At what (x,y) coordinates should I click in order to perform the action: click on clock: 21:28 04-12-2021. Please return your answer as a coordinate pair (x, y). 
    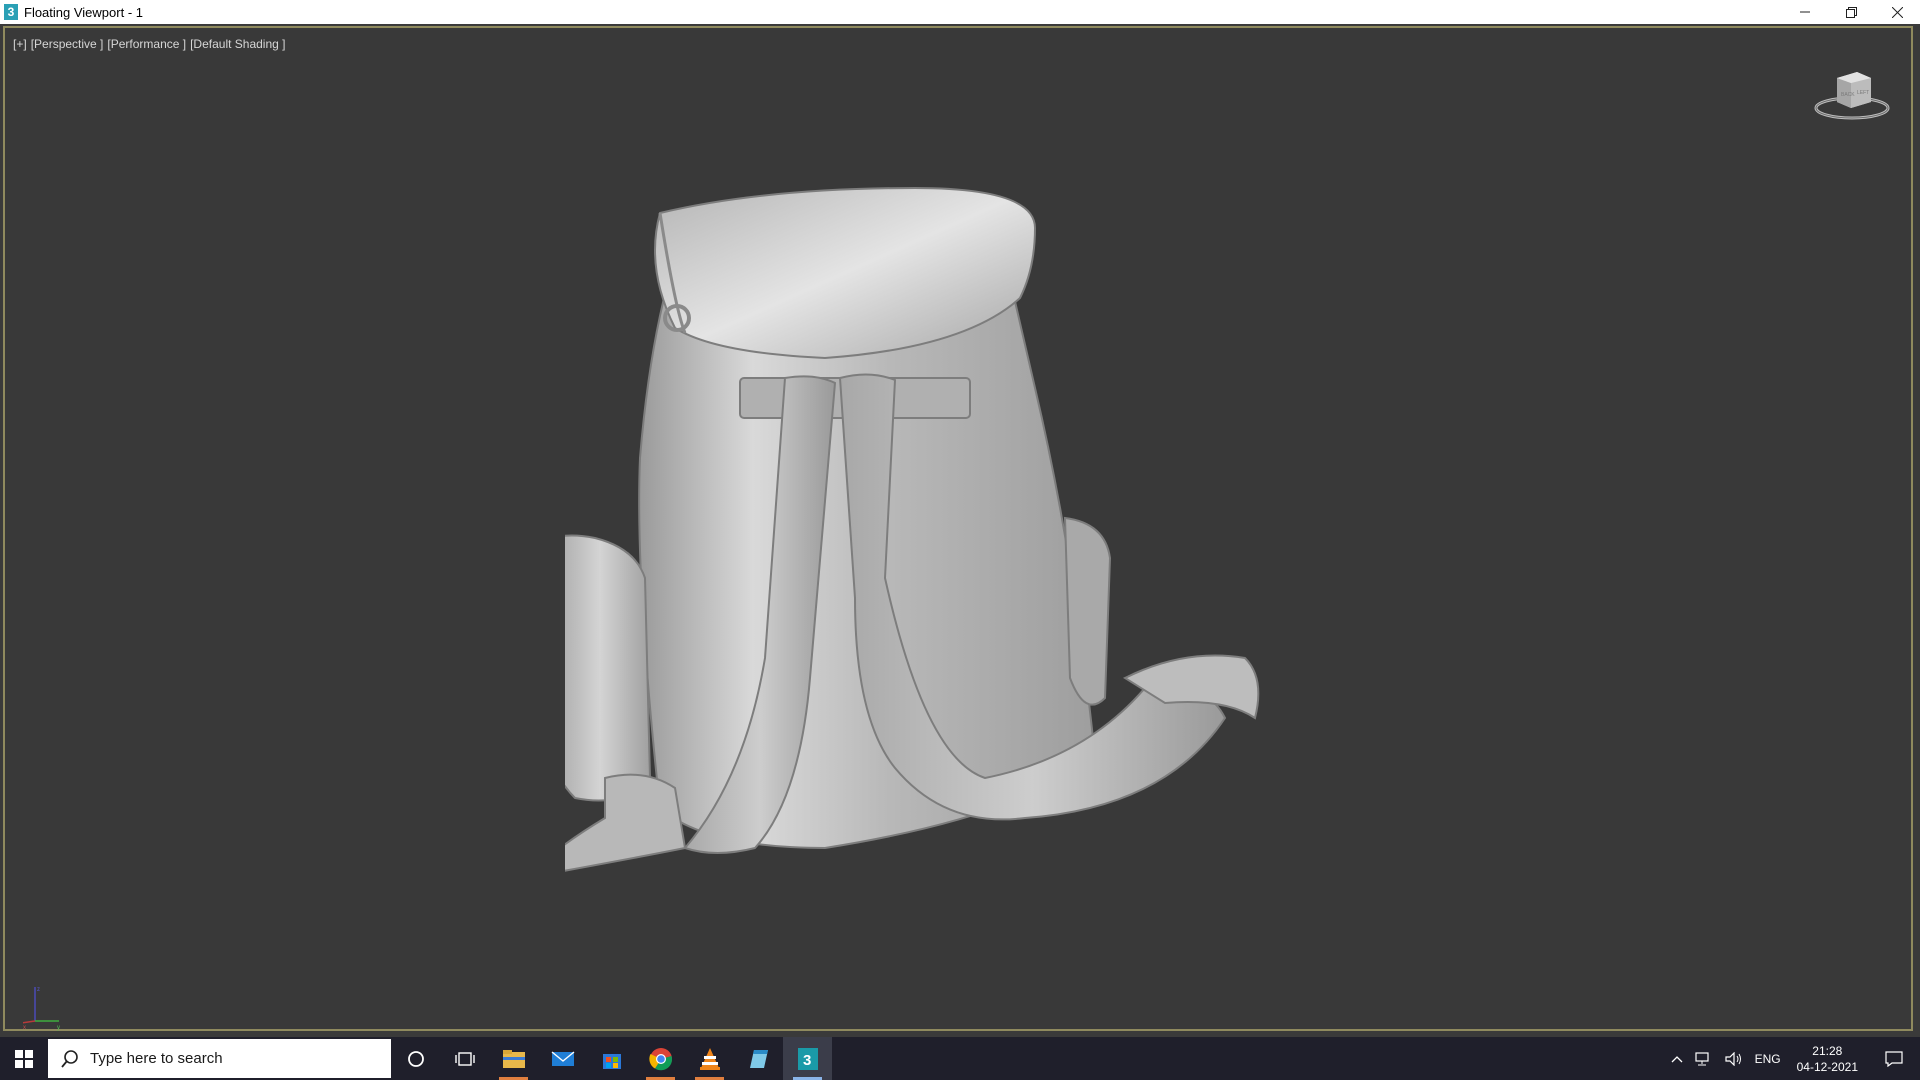
    Looking at the image, I should click on (1827, 1058).